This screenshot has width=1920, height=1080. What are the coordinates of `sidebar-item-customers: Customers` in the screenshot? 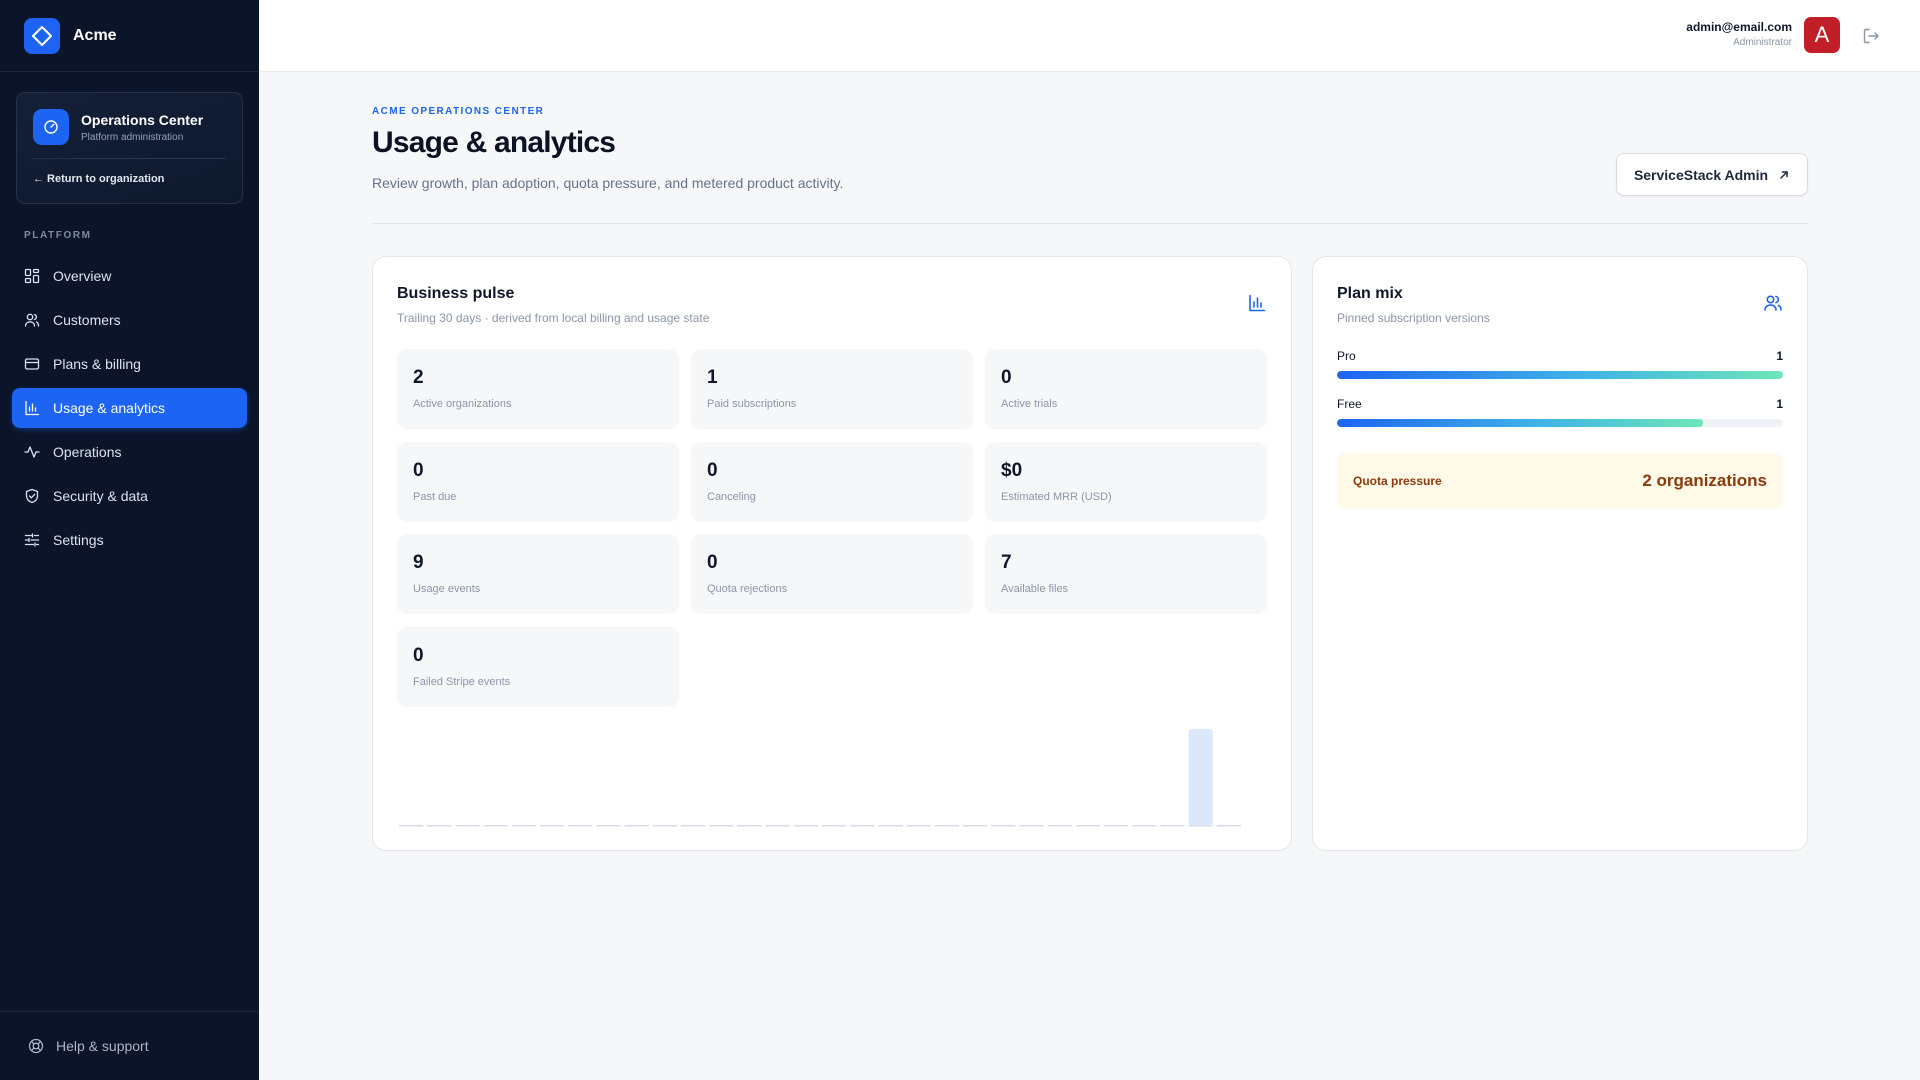 It's located at (129, 320).